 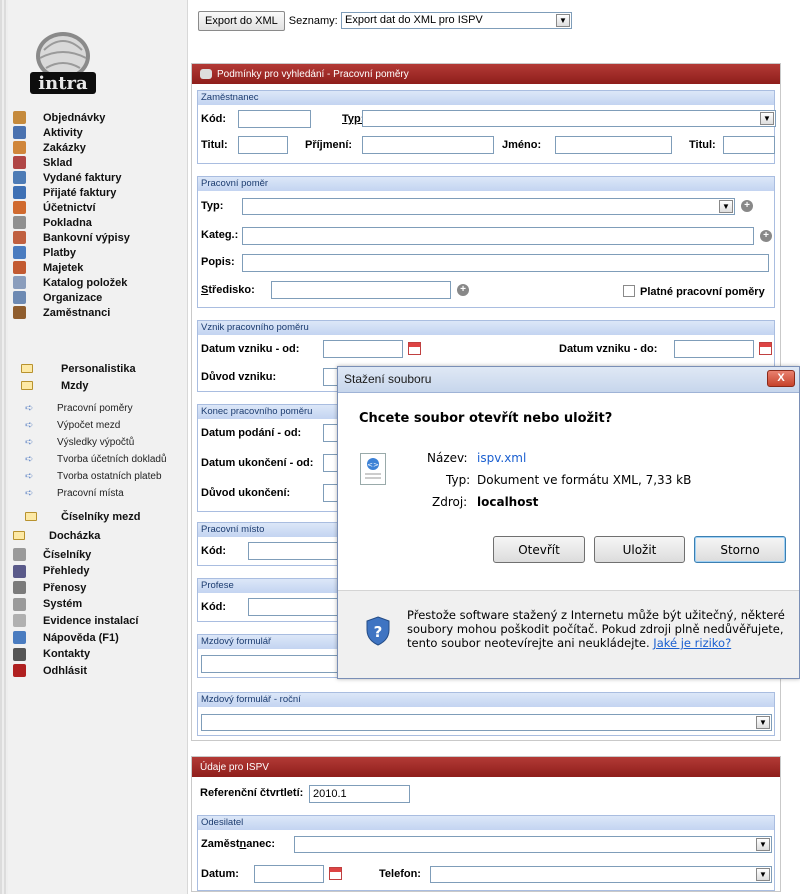 I want to click on sidebar-item-label: Tvorba ostatních plateb, so click(x=109, y=476).